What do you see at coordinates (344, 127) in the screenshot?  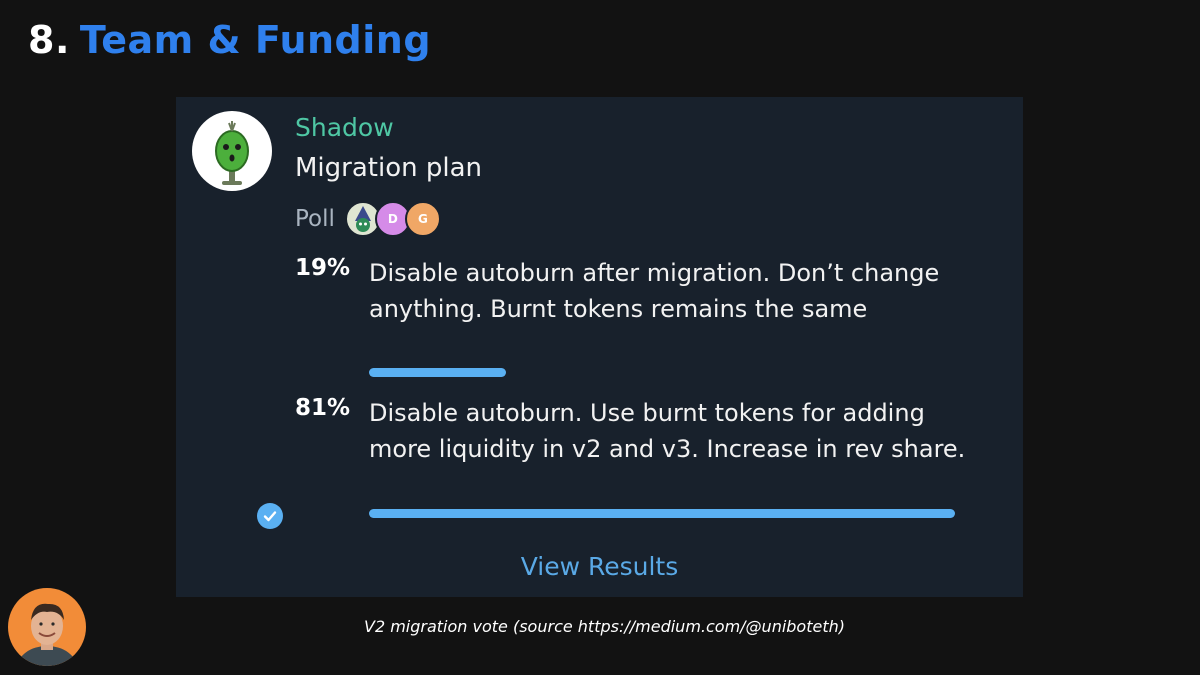 I see `sender-name: Shadow` at bounding box center [344, 127].